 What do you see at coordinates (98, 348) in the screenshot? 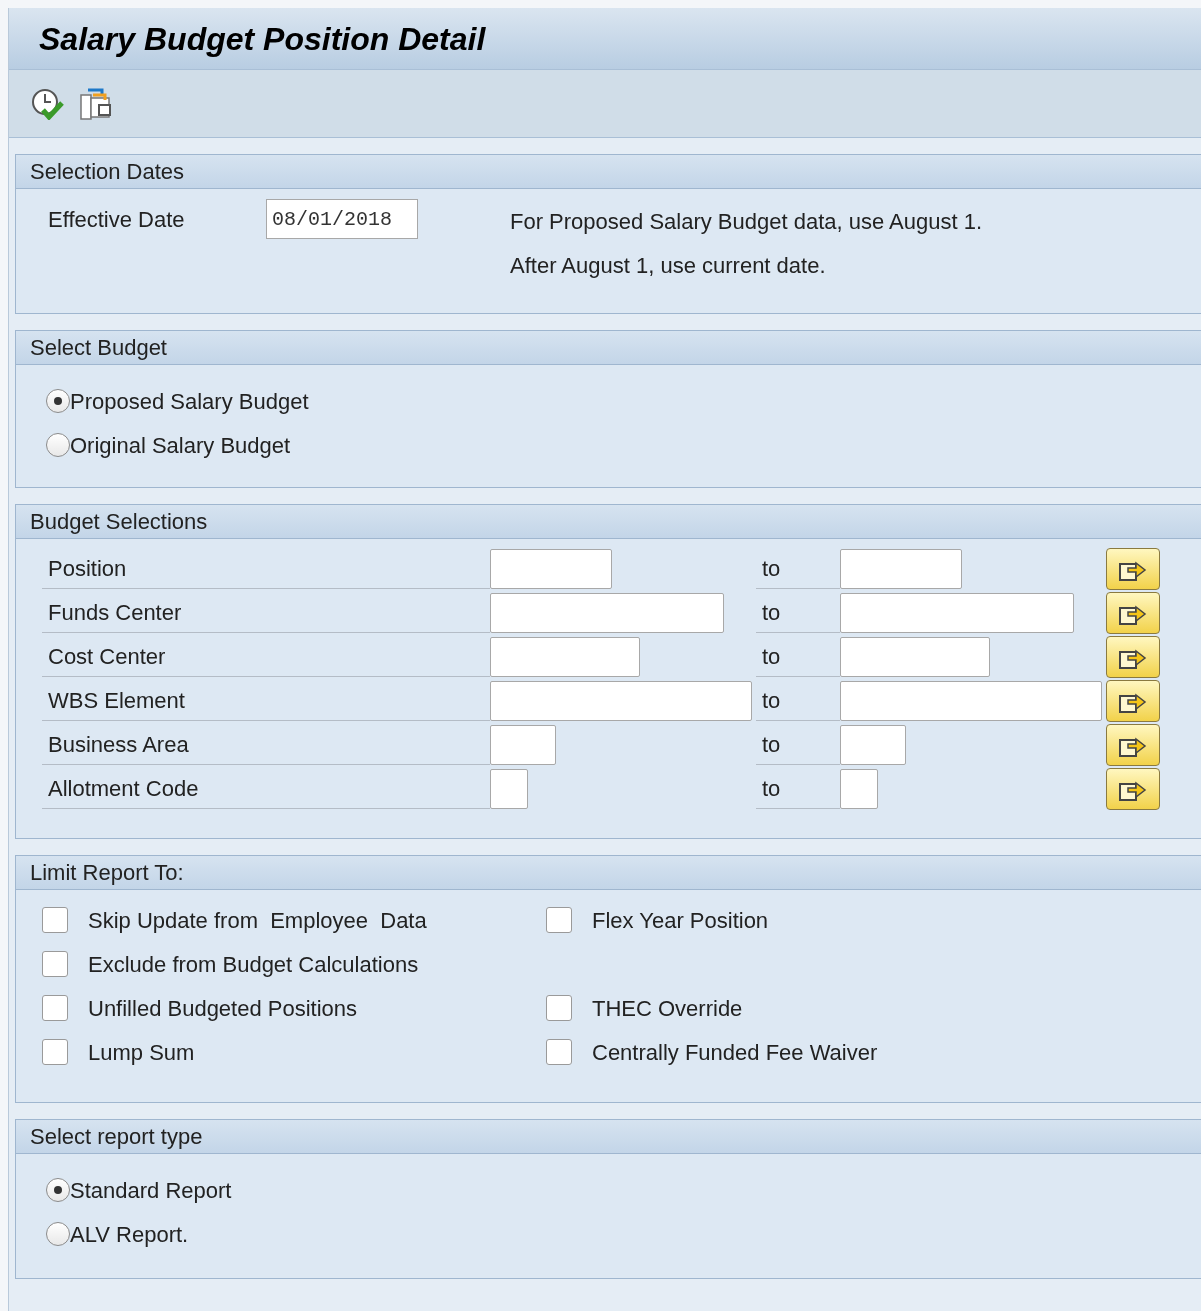
I see `group-title: Select Budget` at bounding box center [98, 348].